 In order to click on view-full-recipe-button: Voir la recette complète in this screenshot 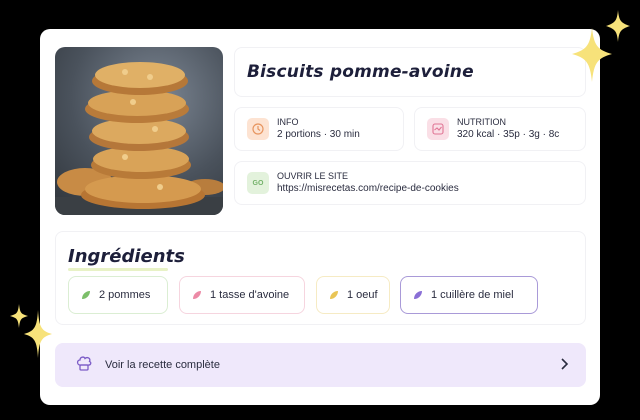, I will do `click(320, 365)`.